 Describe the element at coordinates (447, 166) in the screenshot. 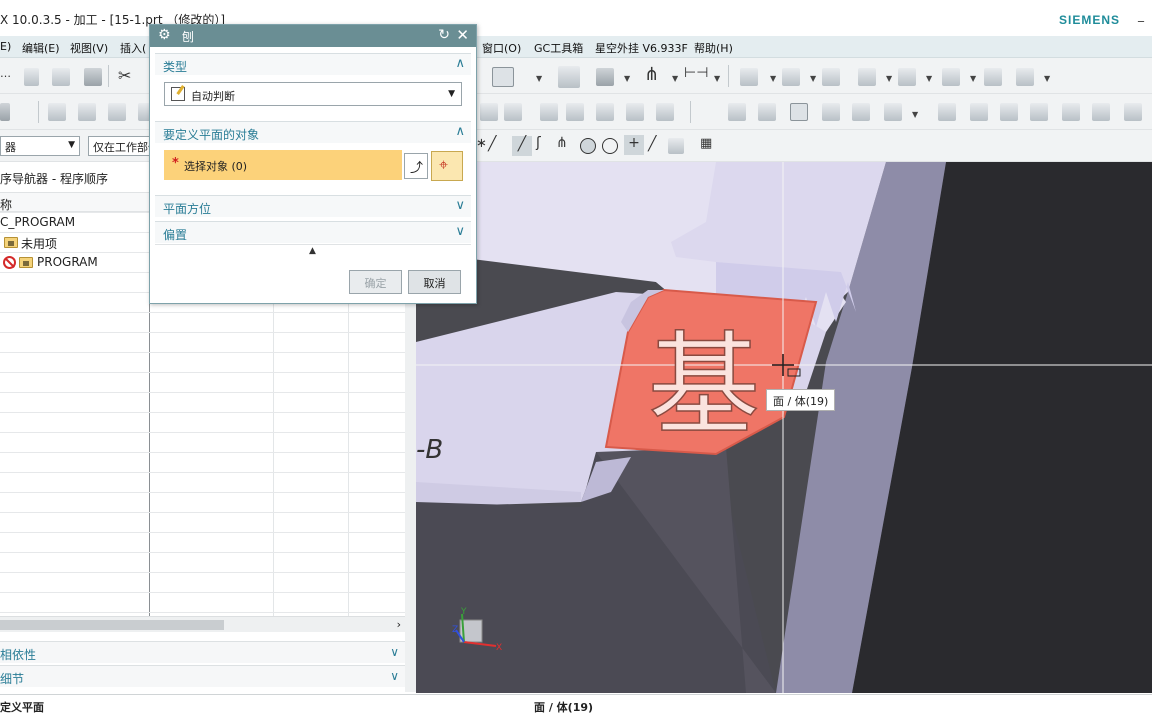

I see `point-dialog-button: ⌖` at that location.